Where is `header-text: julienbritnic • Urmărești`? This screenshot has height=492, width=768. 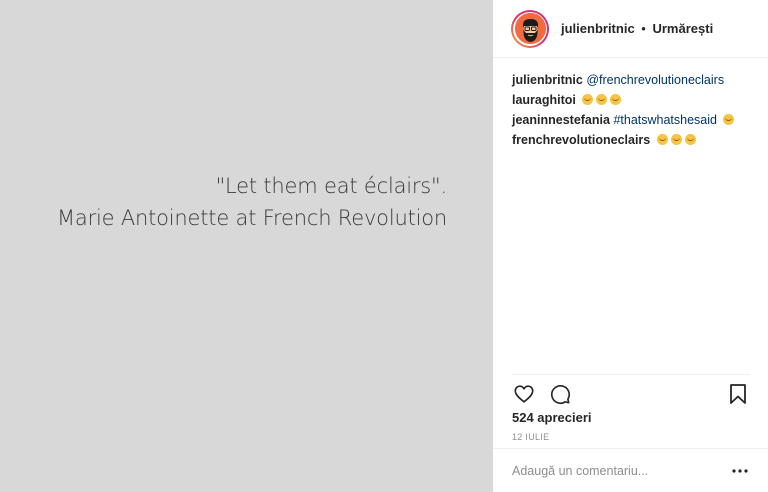
header-text: julienbritnic • Urmărești is located at coordinates (637, 28).